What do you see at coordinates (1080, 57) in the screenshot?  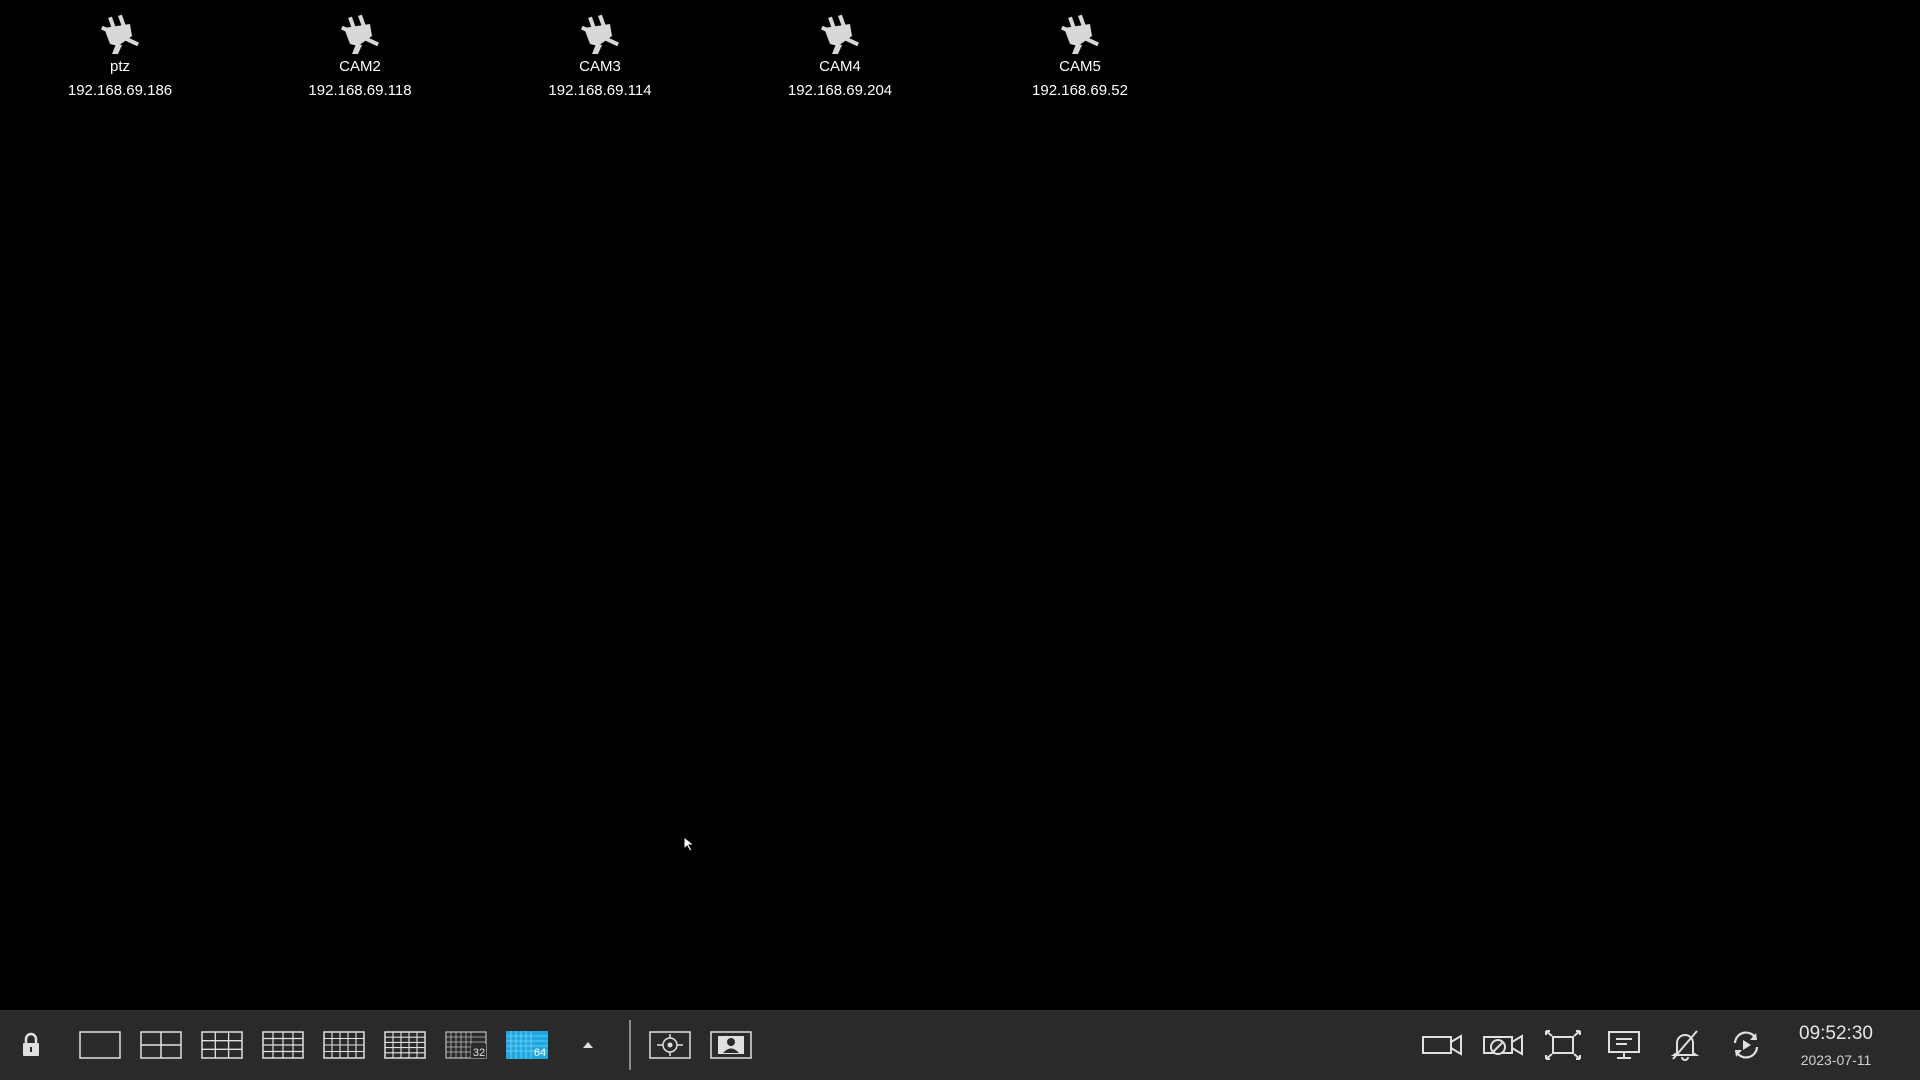 I see `camera-tile-cam5: CAM5 192.168.69.52` at bounding box center [1080, 57].